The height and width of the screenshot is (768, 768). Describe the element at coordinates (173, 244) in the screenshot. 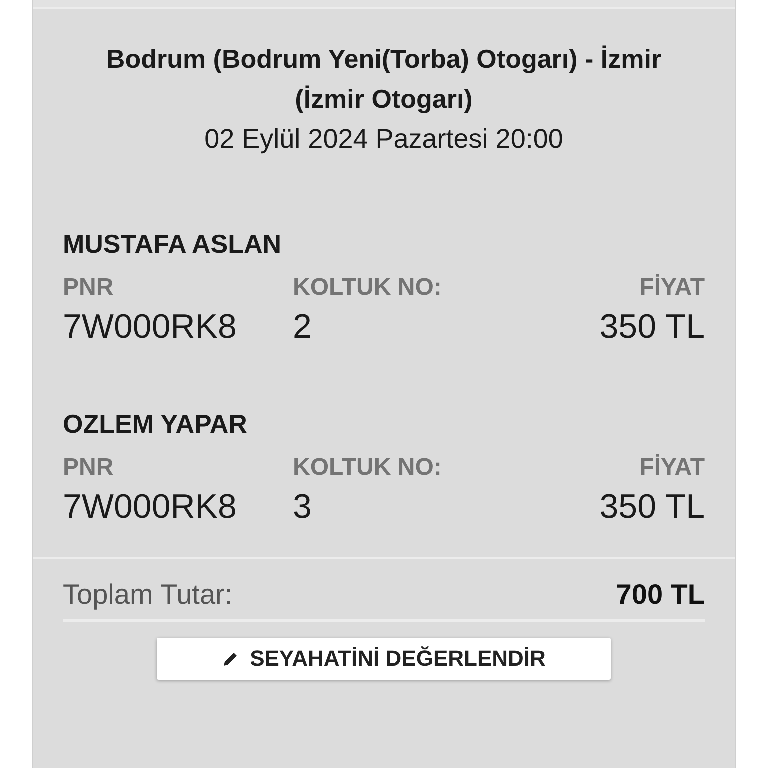

I see `passenger-name: MUSTAFA ASLAN` at that location.